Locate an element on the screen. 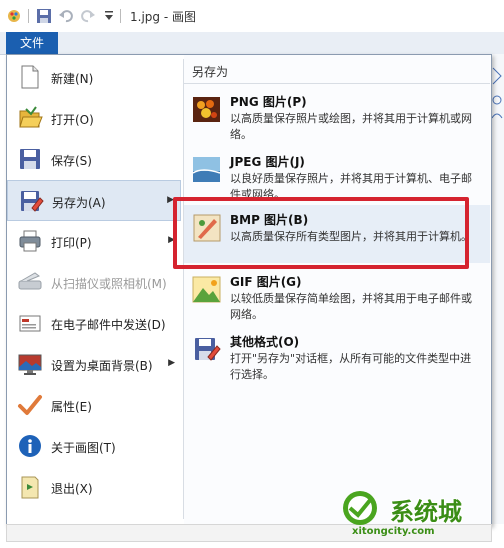  scanner-icon is located at coordinates (30, 282).